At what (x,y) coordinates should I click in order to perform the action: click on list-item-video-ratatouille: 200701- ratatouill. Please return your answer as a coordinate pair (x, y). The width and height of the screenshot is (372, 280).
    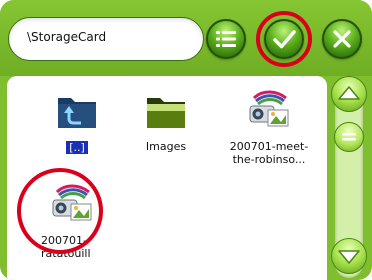
    Looking at the image, I should click on (72, 220).